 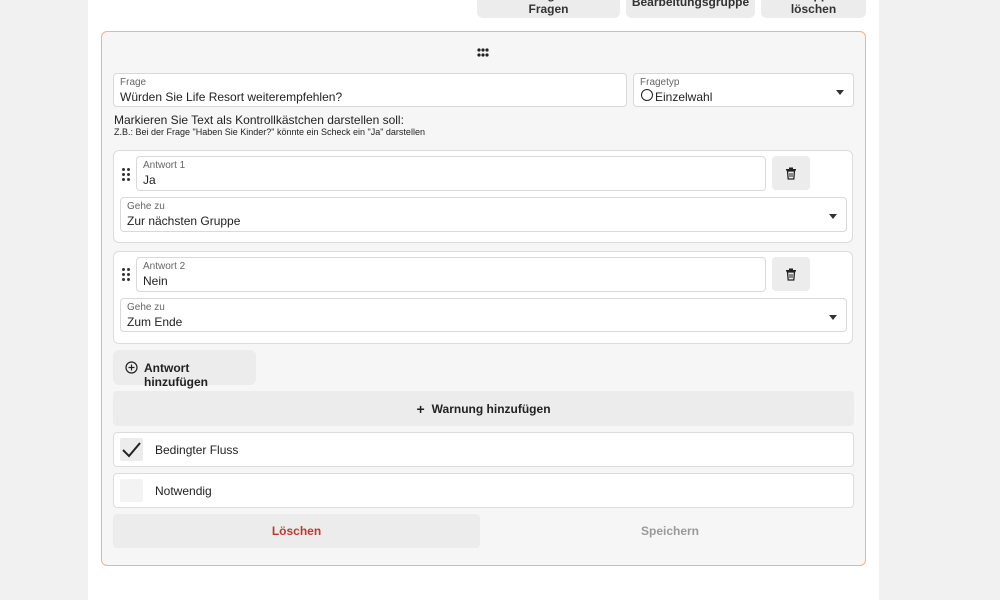 What do you see at coordinates (483, 490) in the screenshot?
I see `required-option: Notwendig` at bounding box center [483, 490].